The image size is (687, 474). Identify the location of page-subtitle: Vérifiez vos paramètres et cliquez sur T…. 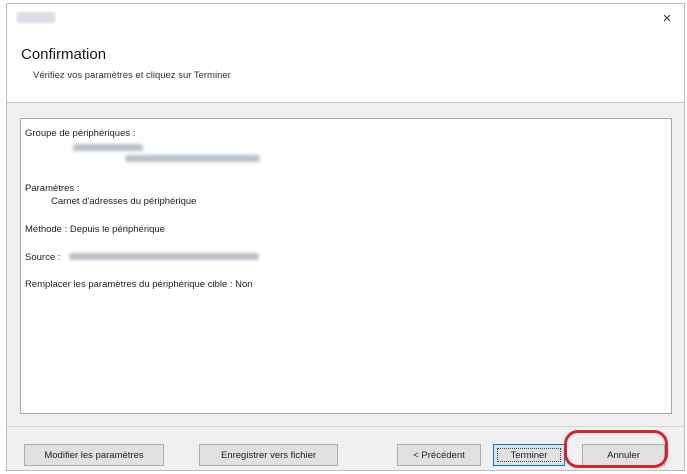
(132, 75).